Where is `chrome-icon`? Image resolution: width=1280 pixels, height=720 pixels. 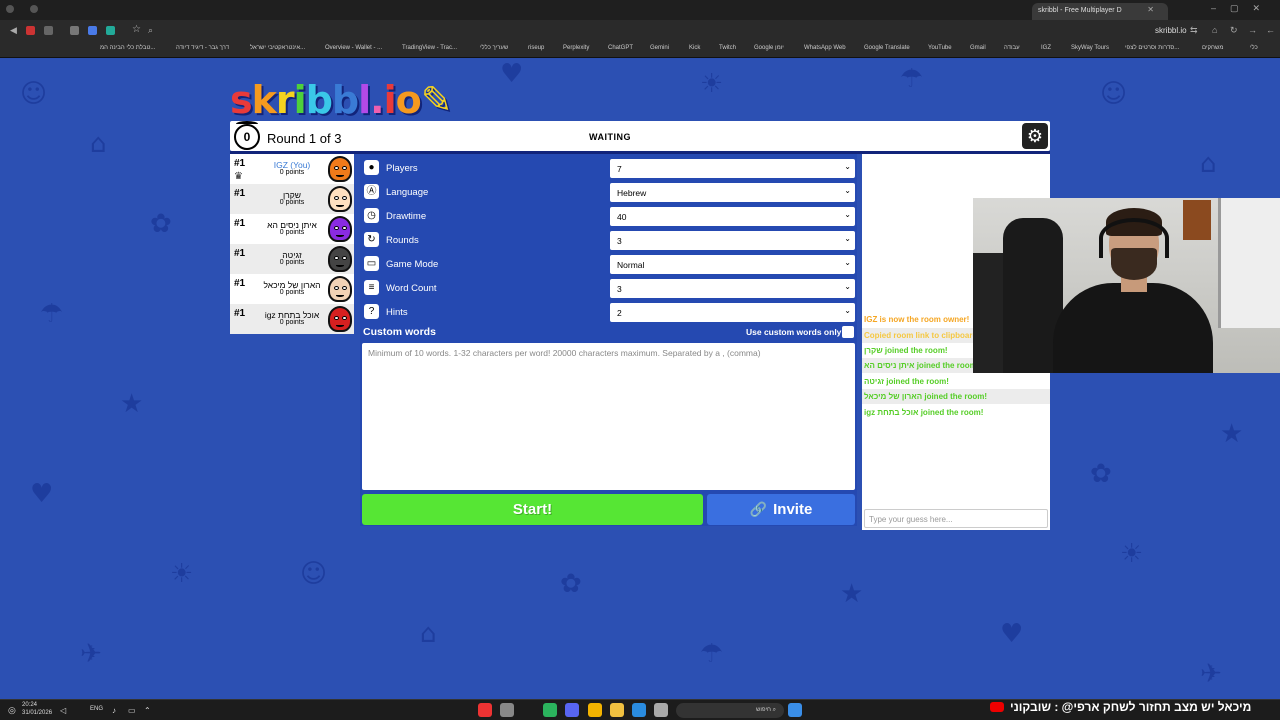 chrome-icon is located at coordinates (595, 710).